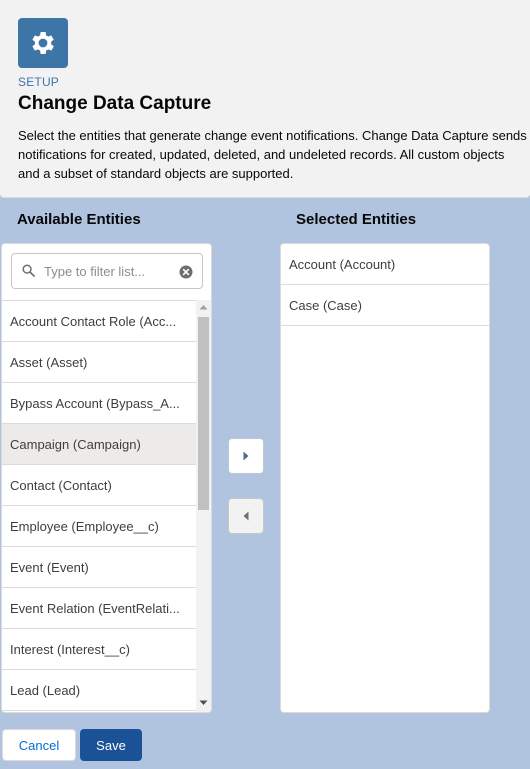 Image resolution: width=530 pixels, height=769 pixels. Describe the element at coordinates (39, 82) in the screenshot. I see `eyebrow-label: SETUP` at that location.